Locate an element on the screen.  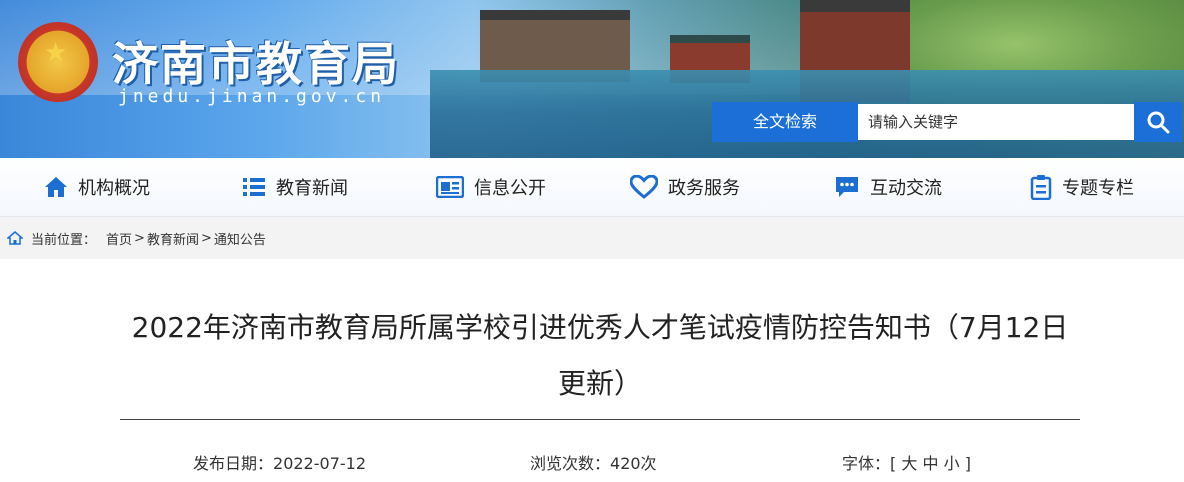
clipboard-icon is located at coordinates (1041, 187).